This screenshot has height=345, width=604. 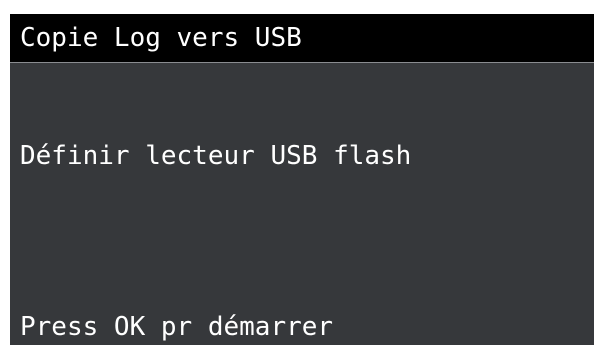 What do you see at coordinates (302, 62) in the screenshot?
I see `title-divider` at bounding box center [302, 62].